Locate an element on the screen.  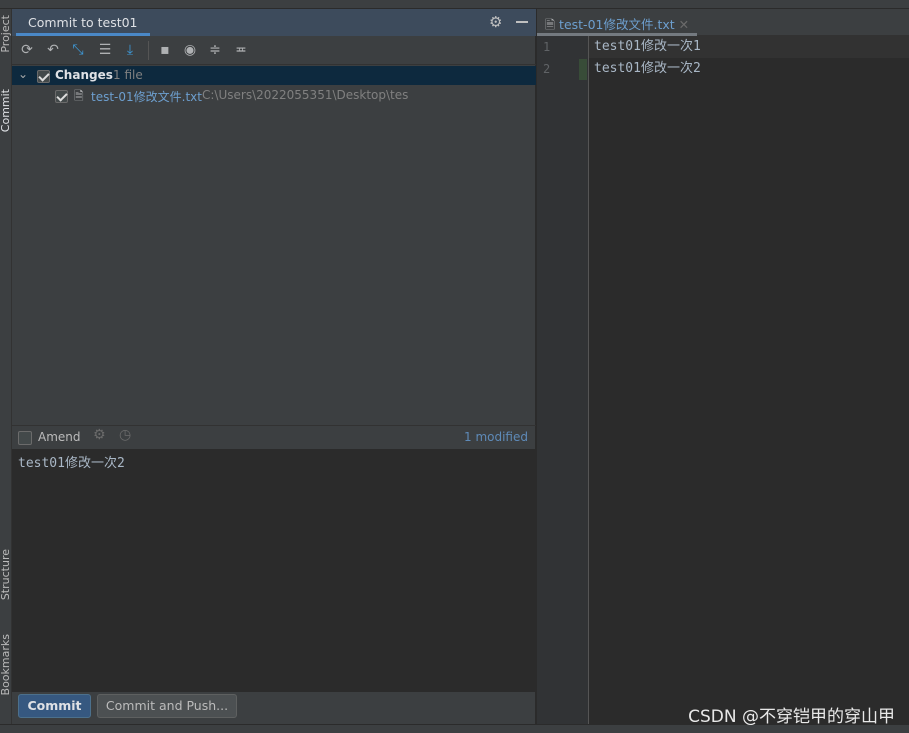
panel-header: Commit to test01 ⚙ is located at coordinates (274, 22).